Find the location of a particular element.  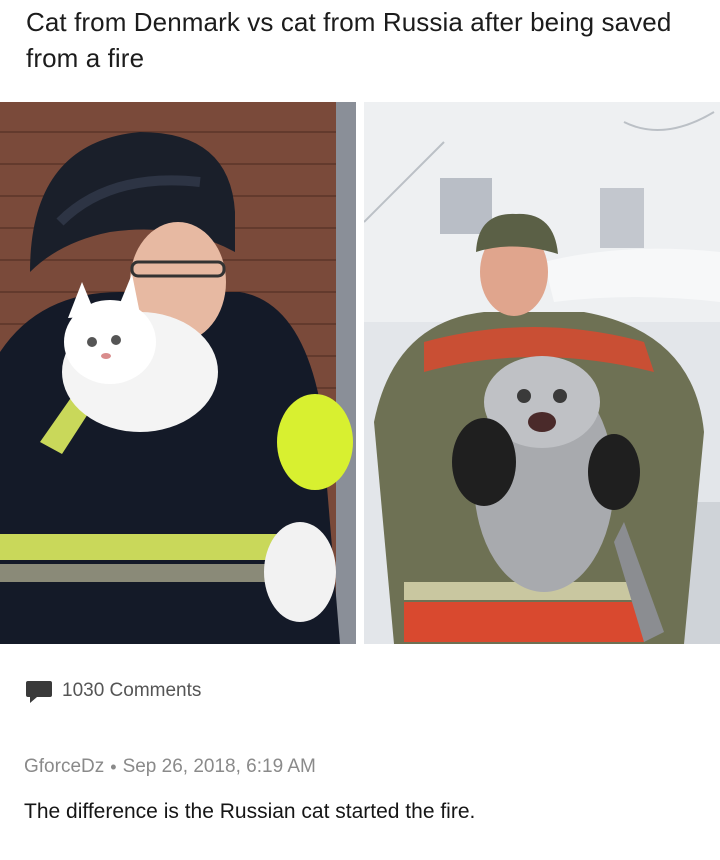

comments-link: 1030 Comments is located at coordinates (112, 691).